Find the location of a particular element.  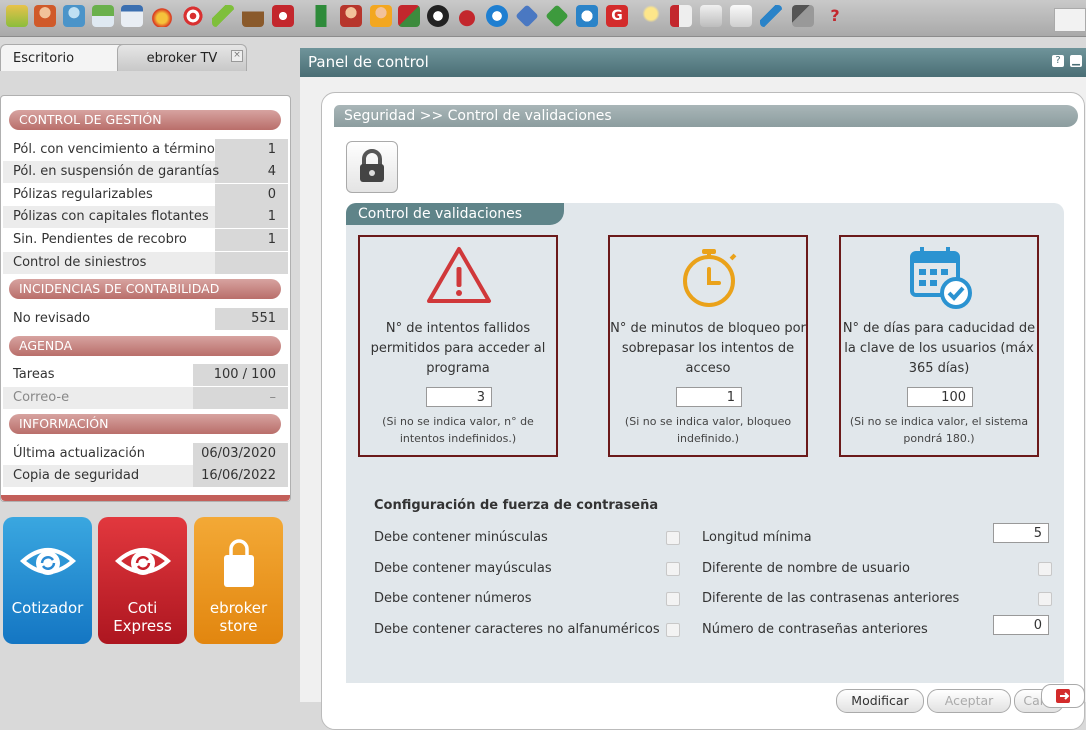

option-label: Debe contener mayúsculas is located at coordinates (463, 568).